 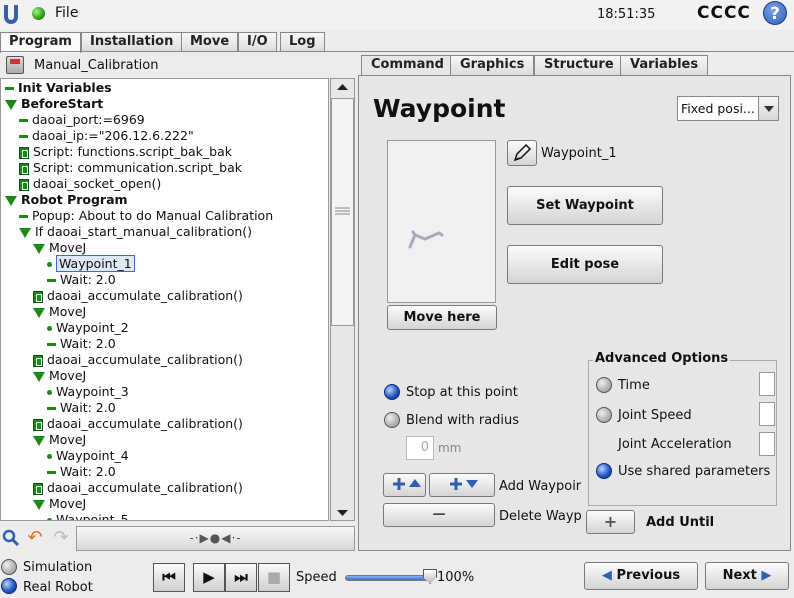 I want to click on joint-speed-input, so click(x=767, y=414).